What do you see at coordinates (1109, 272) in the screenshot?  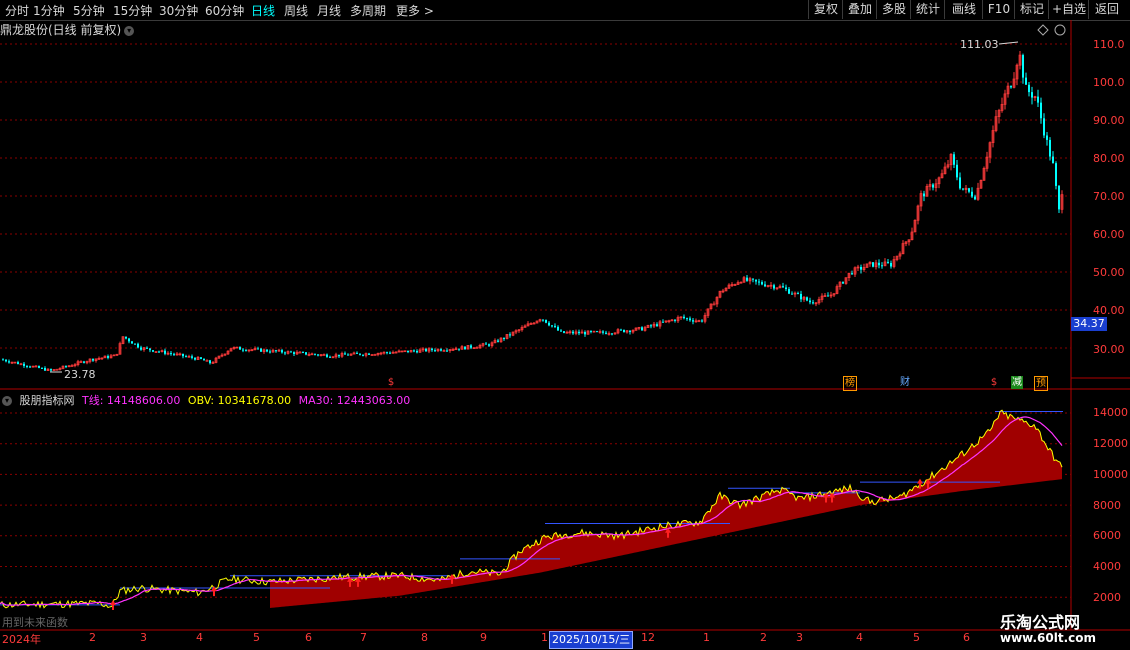 I see `y-tick: 50.00` at bounding box center [1109, 272].